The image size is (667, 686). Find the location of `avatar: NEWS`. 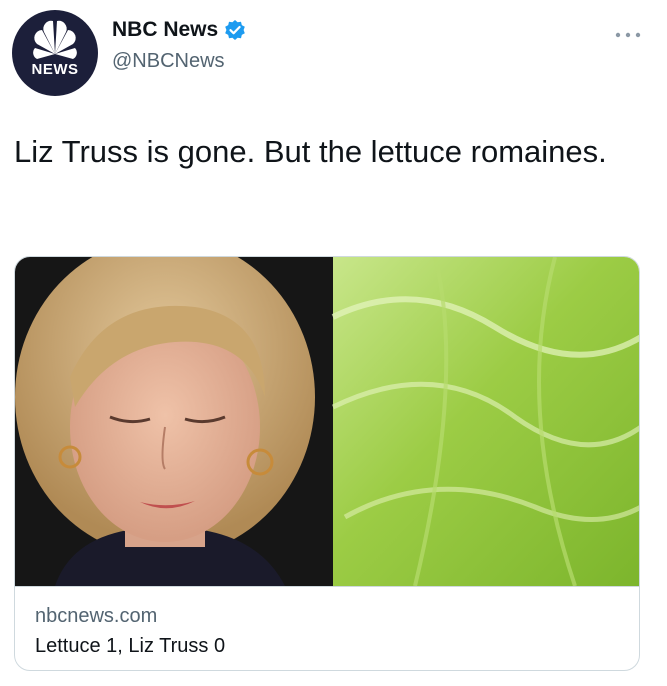

avatar: NEWS is located at coordinates (55, 53).